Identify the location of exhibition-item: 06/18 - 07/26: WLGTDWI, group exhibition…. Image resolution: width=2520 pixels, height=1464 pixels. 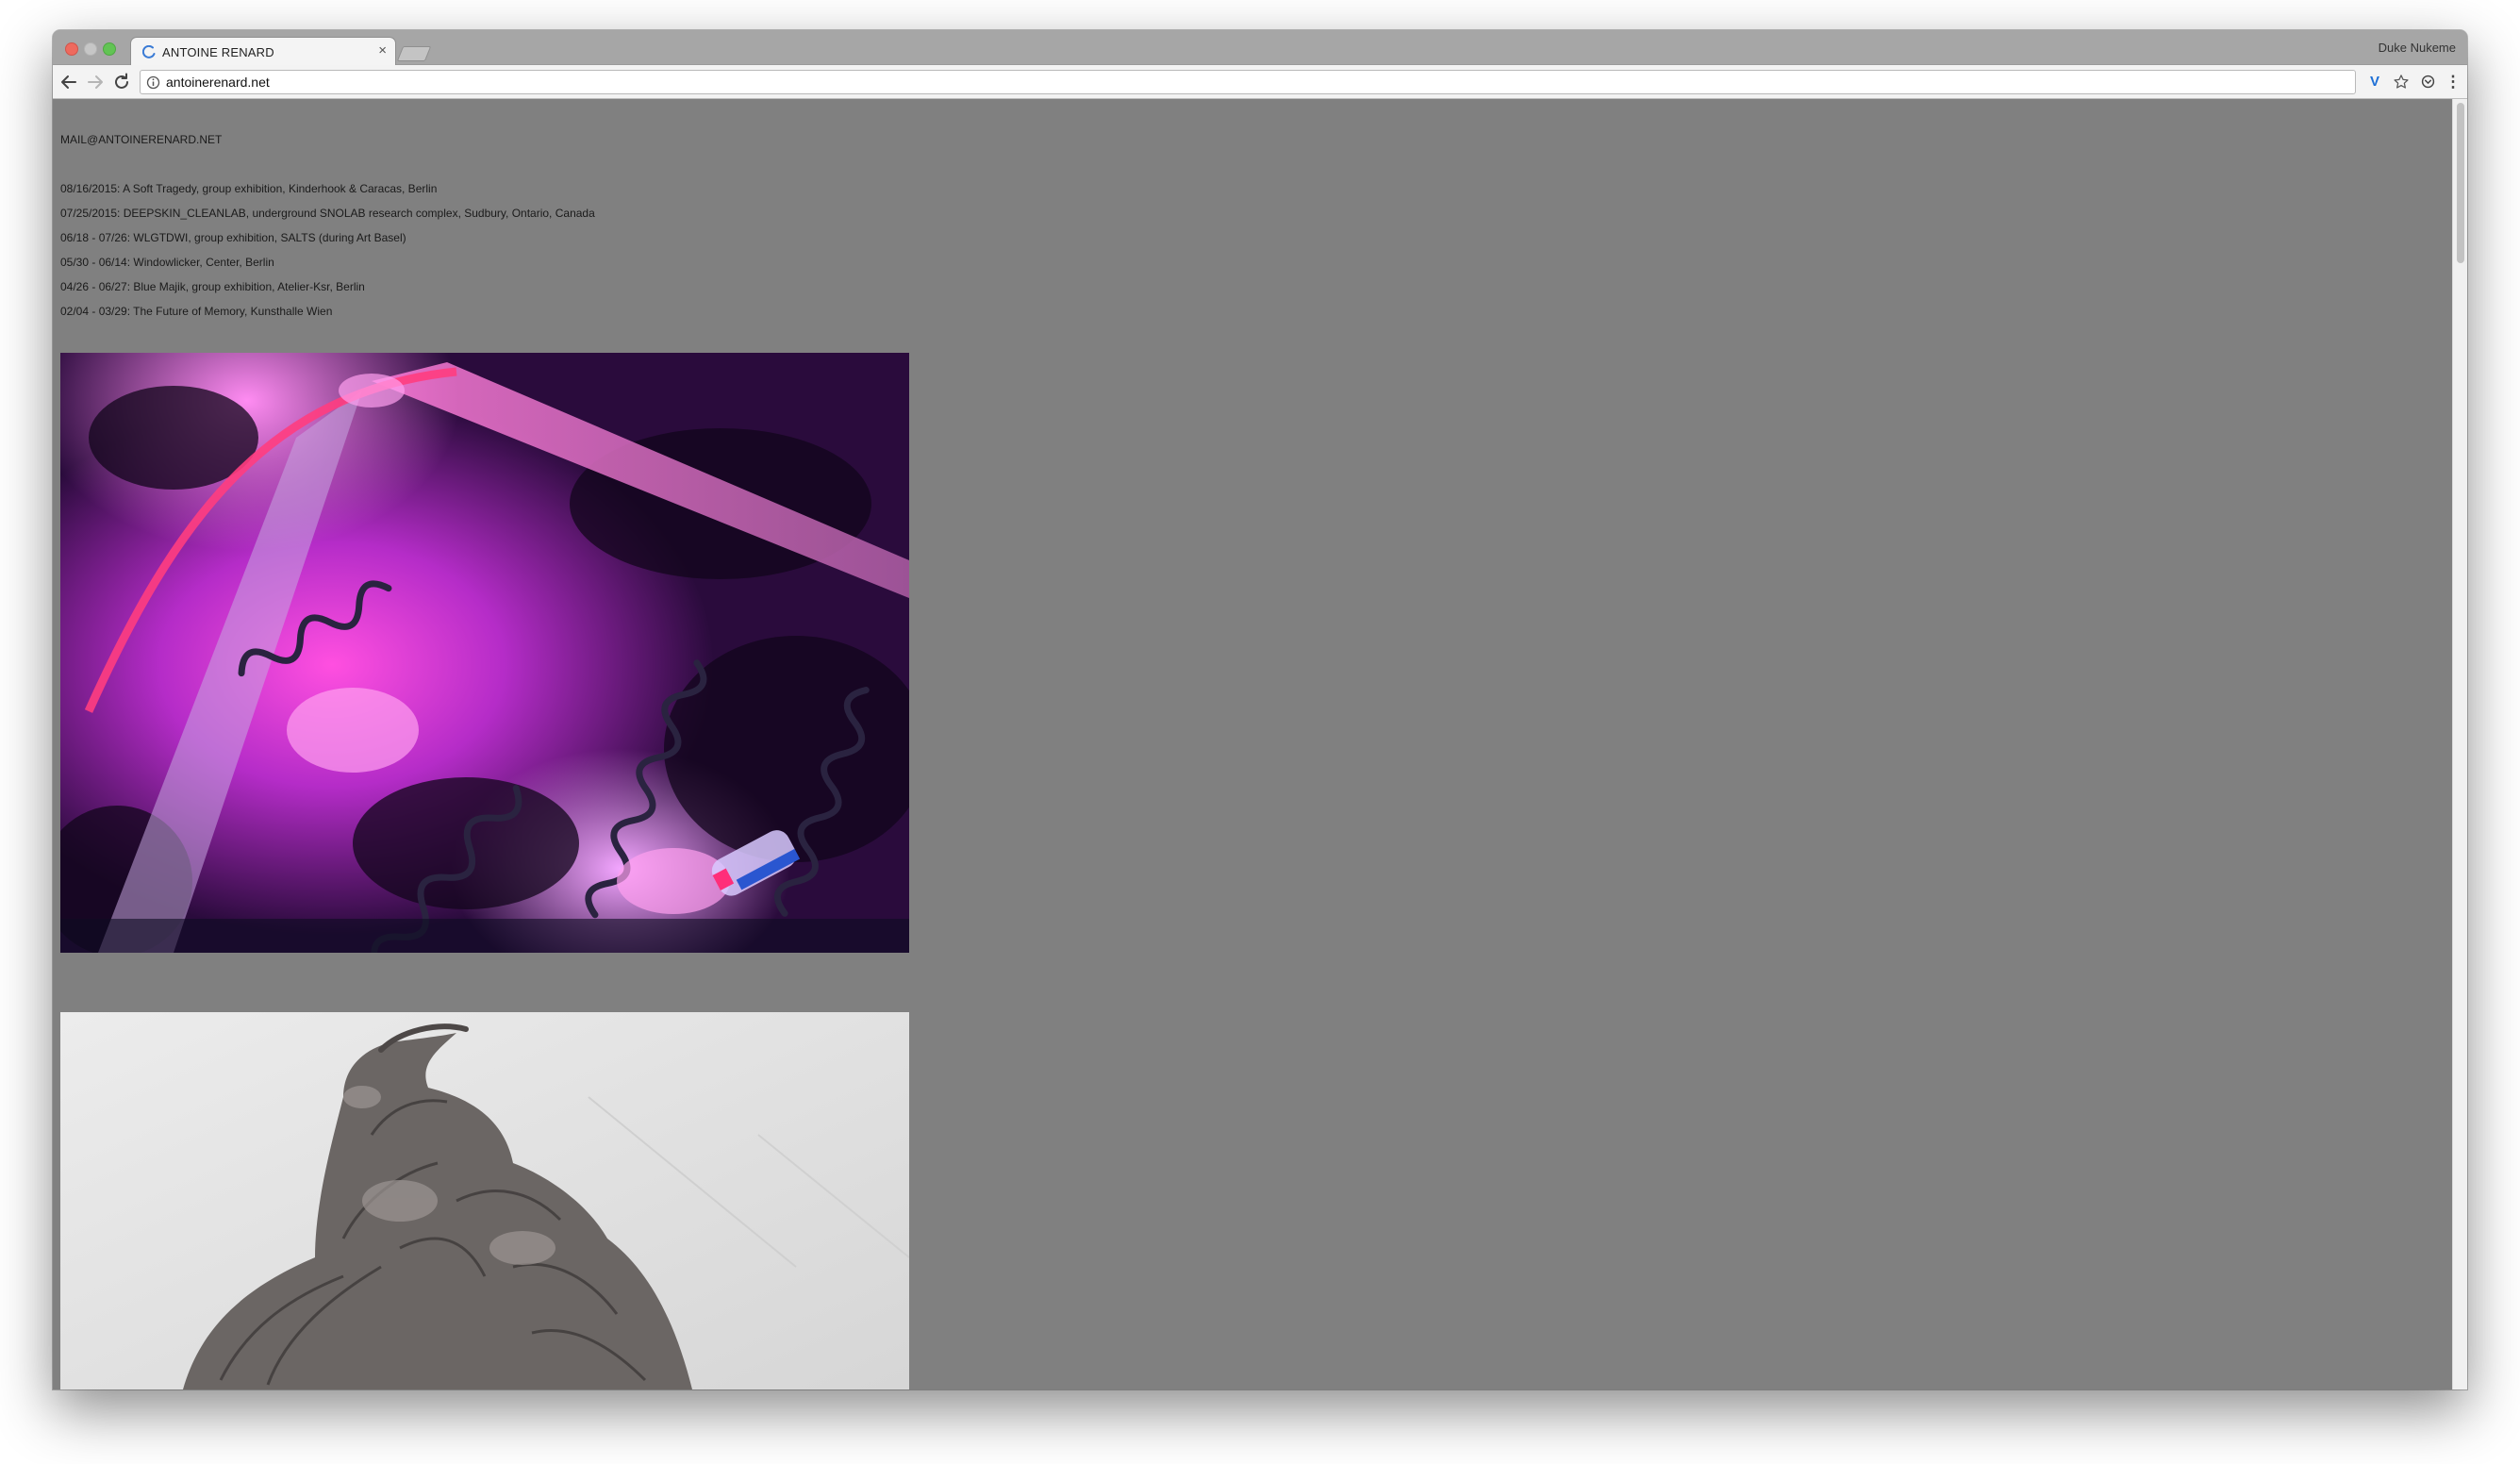
(233, 237).